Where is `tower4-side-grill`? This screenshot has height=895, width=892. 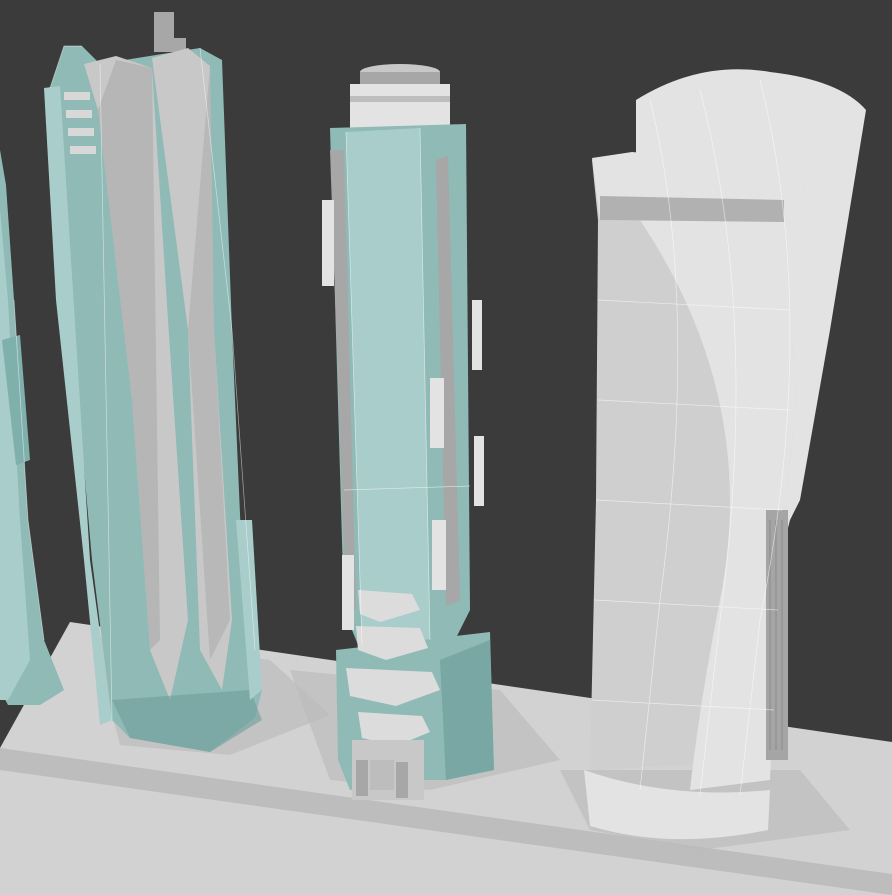 tower4-side-grill is located at coordinates (777, 635).